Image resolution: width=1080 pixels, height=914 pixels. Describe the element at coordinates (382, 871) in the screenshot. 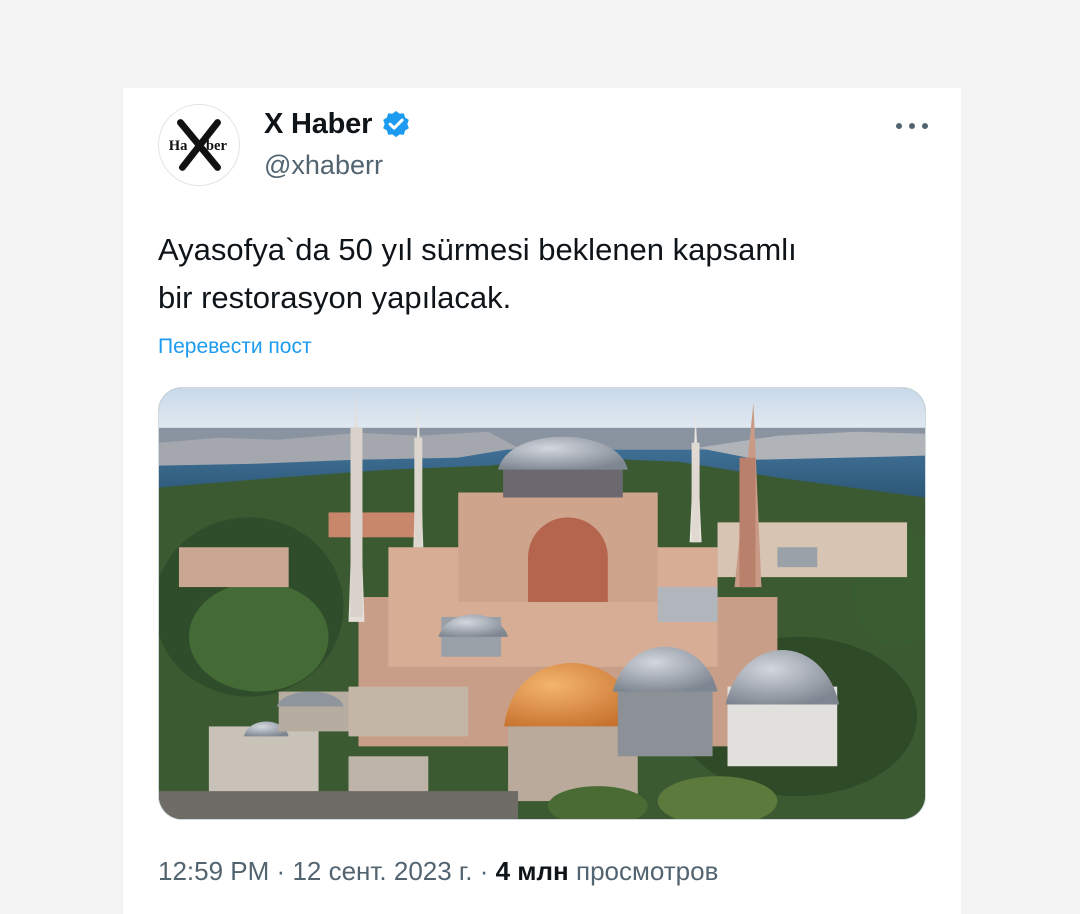

I see `post-date: 12 сент. 2023 г.` at that location.